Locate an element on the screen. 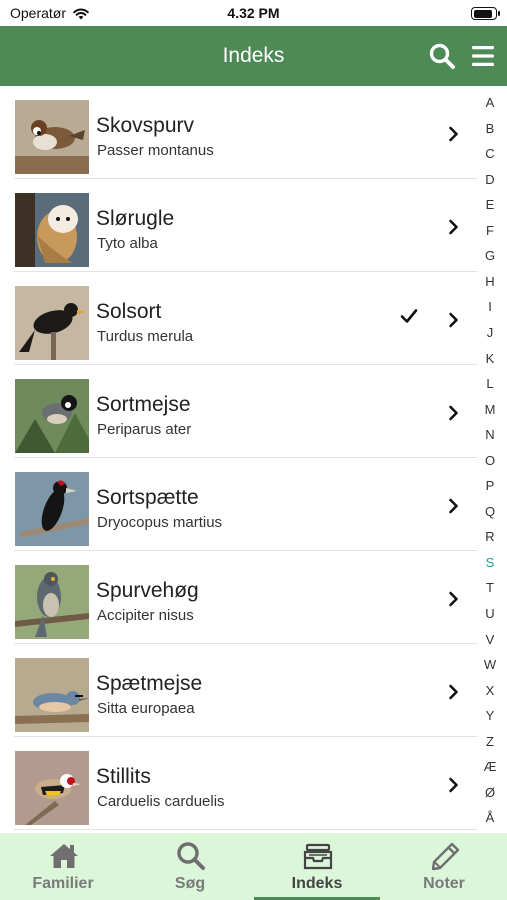  tab-familier: Familier is located at coordinates (63, 866).